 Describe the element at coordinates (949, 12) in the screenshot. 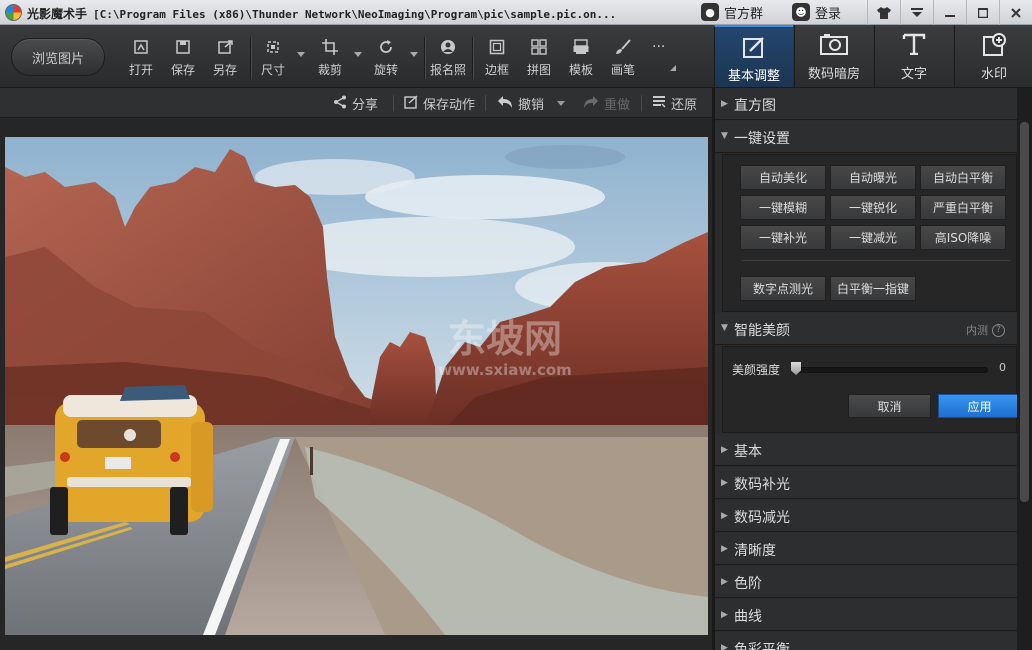

I see `minimize-icon` at that location.